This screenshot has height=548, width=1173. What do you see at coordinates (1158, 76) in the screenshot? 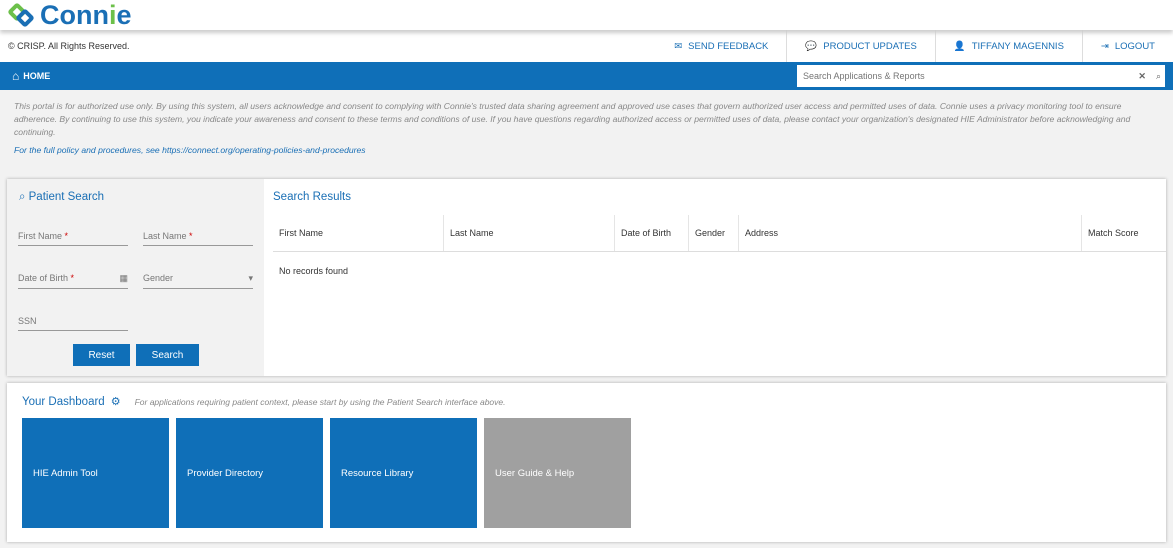
I see `search-icon: ⌕` at bounding box center [1158, 76].